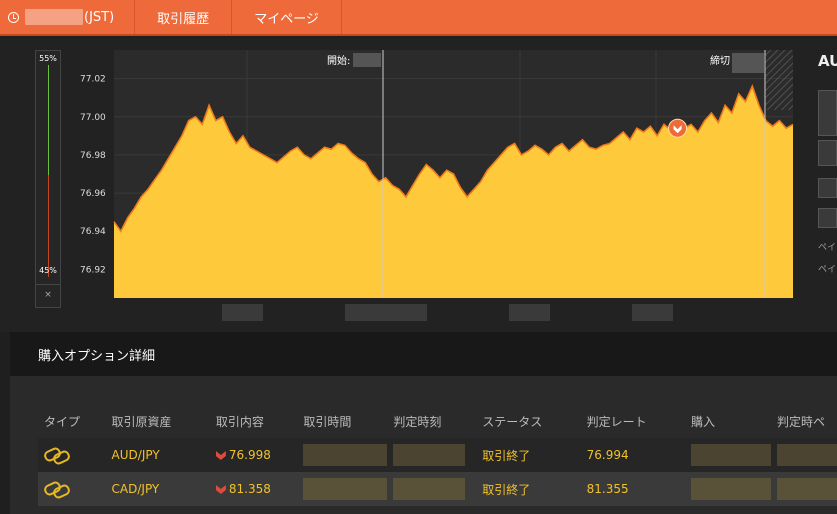  I want to click on end-label: 締切, so click(720, 60).